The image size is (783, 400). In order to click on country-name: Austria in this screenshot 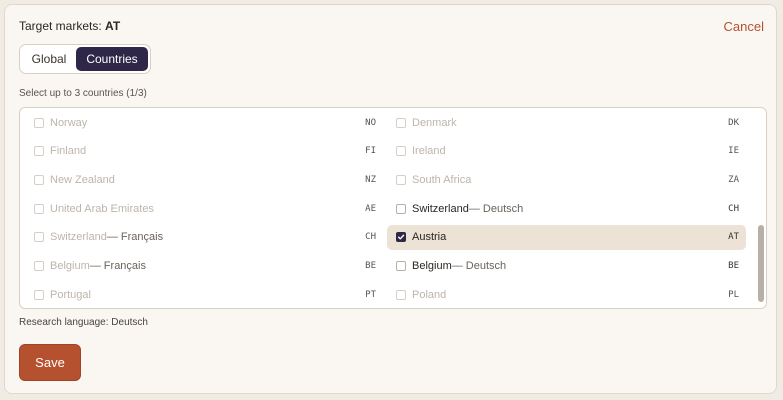, I will do `click(429, 237)`.